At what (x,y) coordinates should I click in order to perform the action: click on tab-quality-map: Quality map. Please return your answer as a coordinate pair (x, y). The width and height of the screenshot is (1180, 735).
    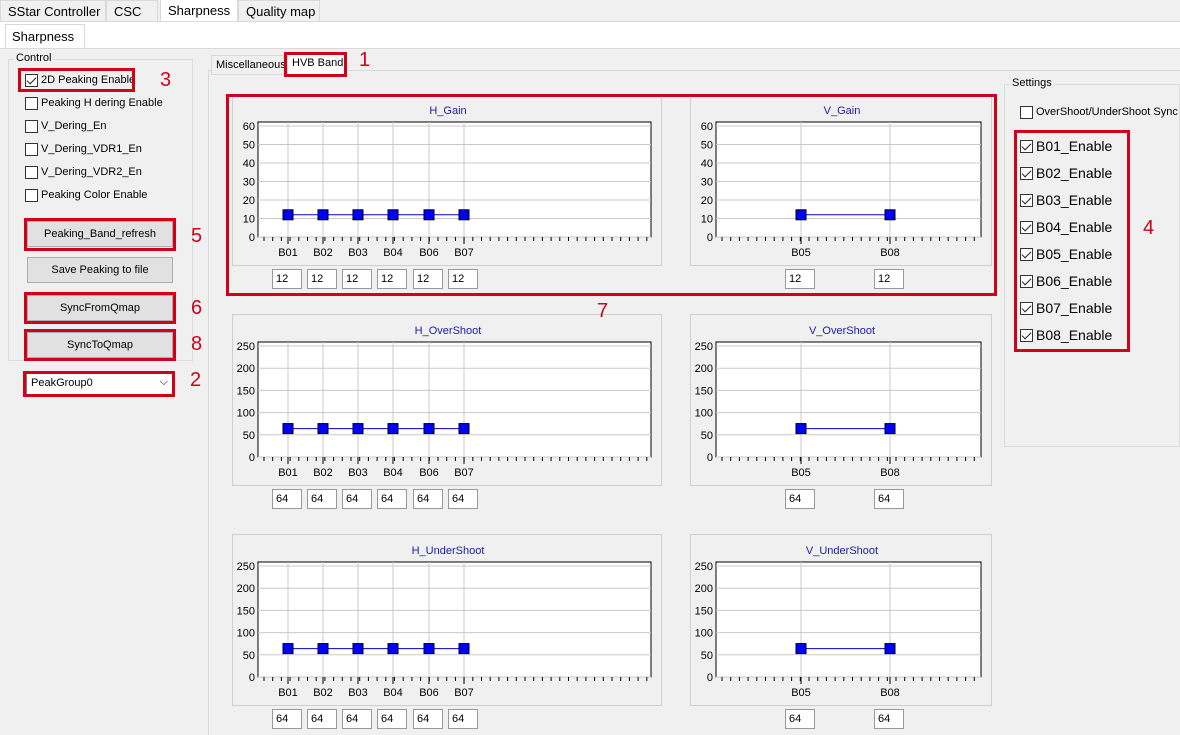
    Looking at the image, I should click on (279, 11).